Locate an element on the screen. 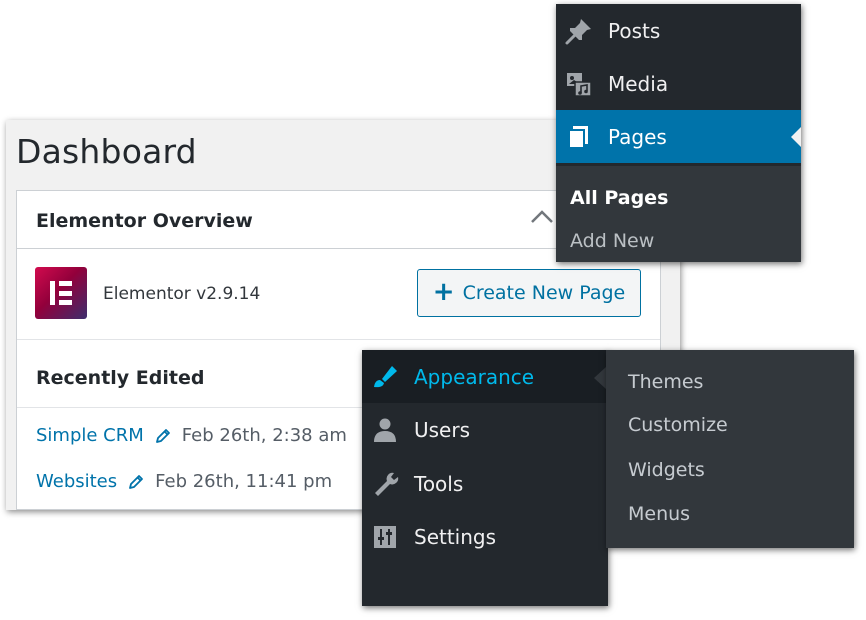 The image size is (866, 620). admin-menu-bottom: Appearance Users Tools Settings is located at coordinates (485, 478).